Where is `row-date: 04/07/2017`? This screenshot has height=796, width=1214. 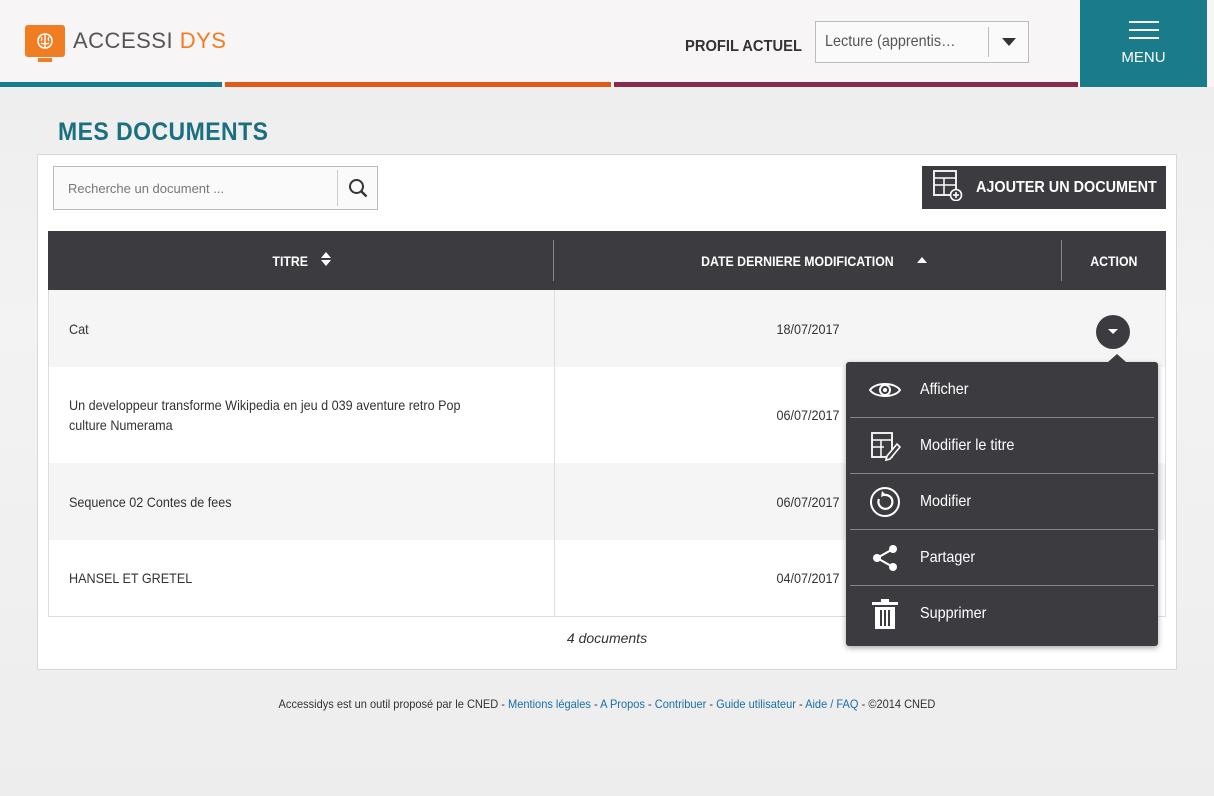 row-date: 04/07/2017 is located at coordinates (808, 578).